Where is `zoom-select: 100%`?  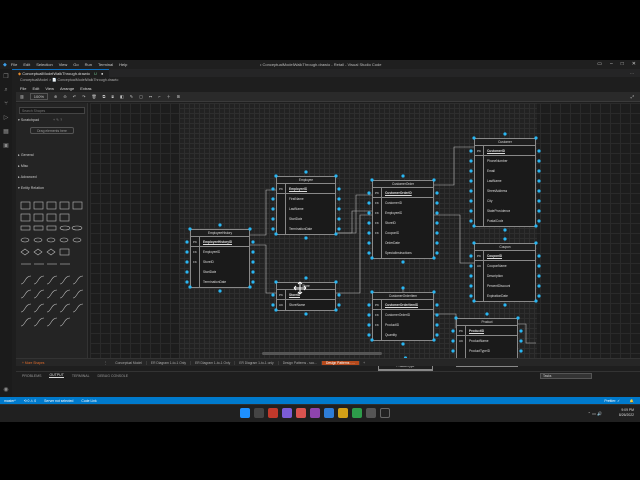 zoom-select: 100% is located at coordinates (39, 96).